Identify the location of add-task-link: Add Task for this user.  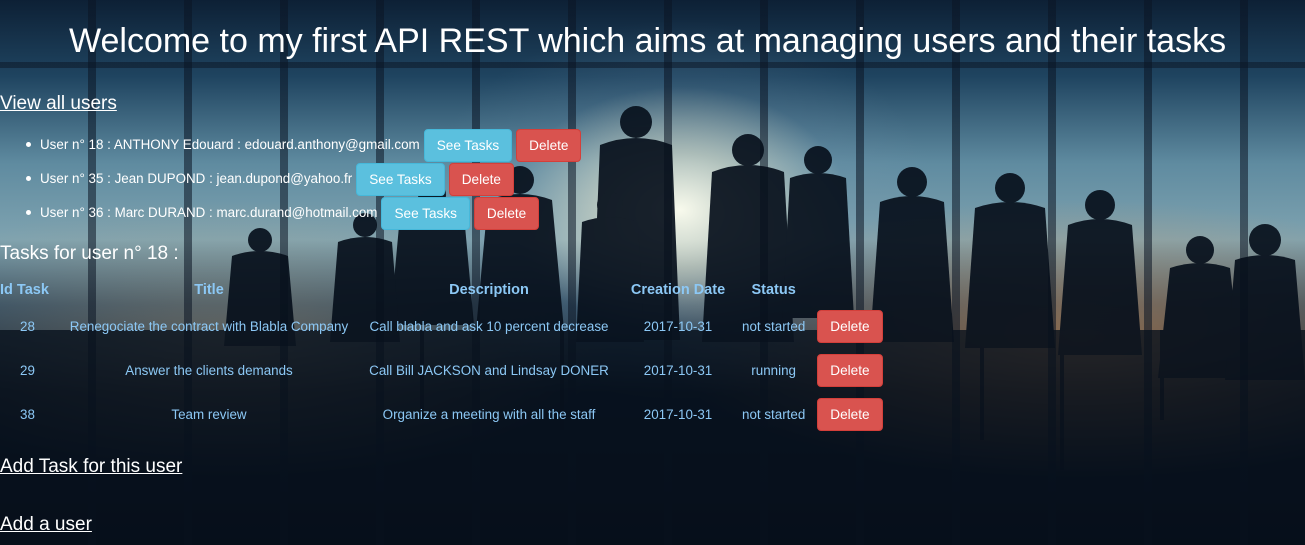
(91, 467).